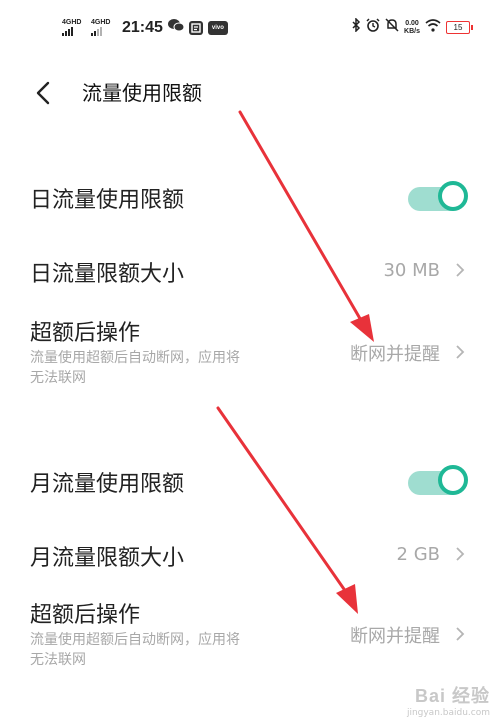 The height and width of the screenshot is (724, 500). What do you see at coordinates (433, 27) in the screenshot?
I see `wifi-icon` at bounding box center [433, 27].